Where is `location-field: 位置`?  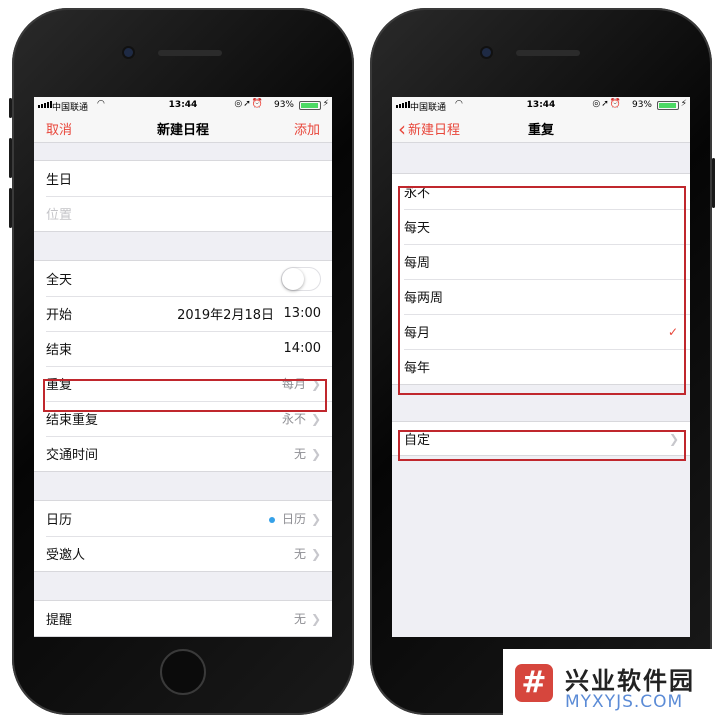
location-field: 位置 is located at coordinates (183, 213).